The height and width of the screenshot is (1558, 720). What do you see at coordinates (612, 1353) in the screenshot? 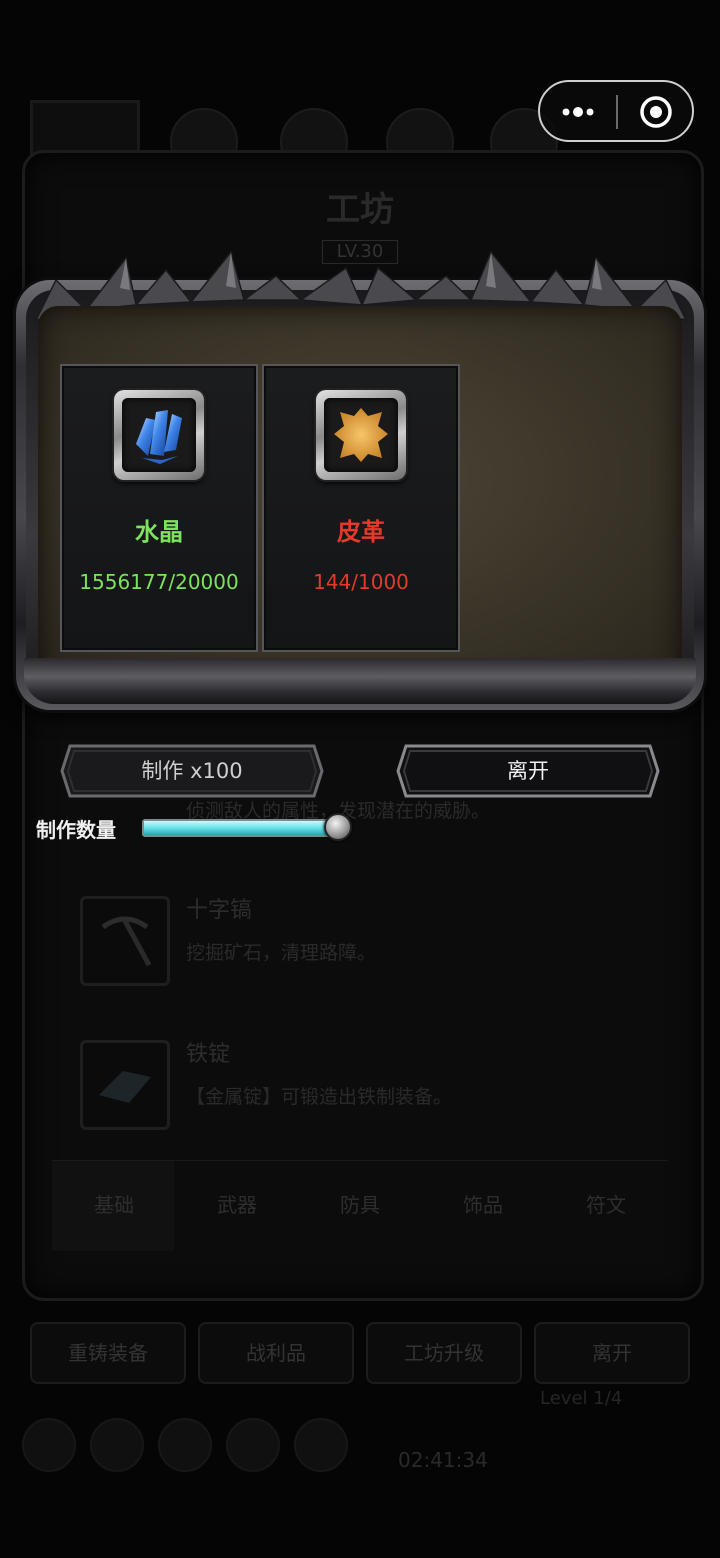
I see `bg-leave-button: 离开` at bounding box center [612, 1353].